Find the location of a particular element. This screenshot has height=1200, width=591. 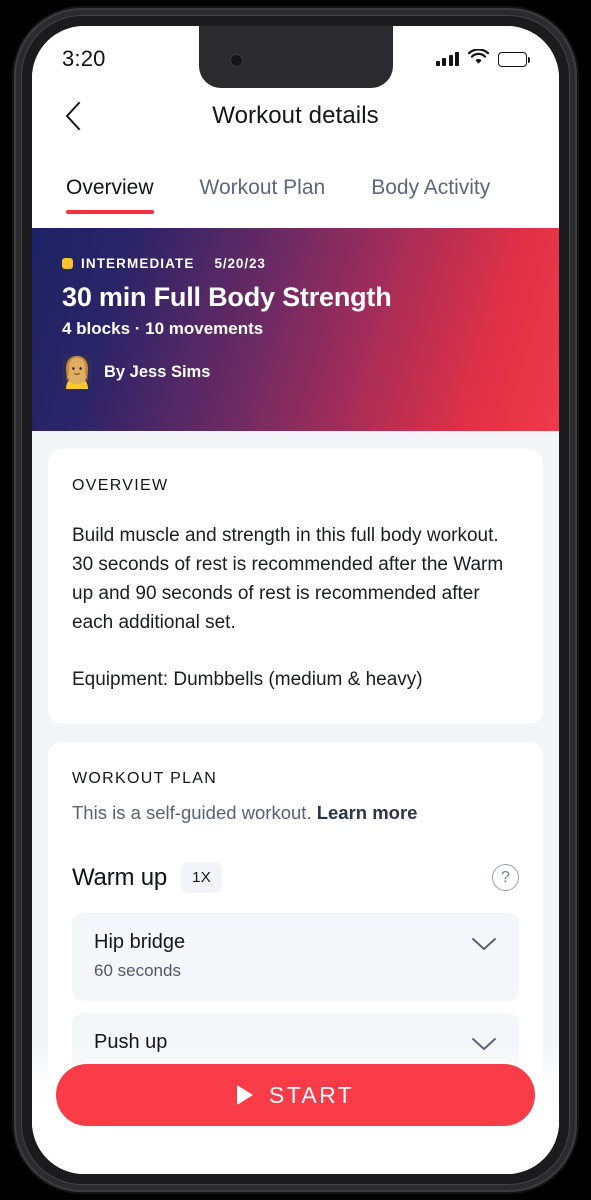

workout-subtitle: 4 blocks · 10 movements is located at coordinates (163, 328).